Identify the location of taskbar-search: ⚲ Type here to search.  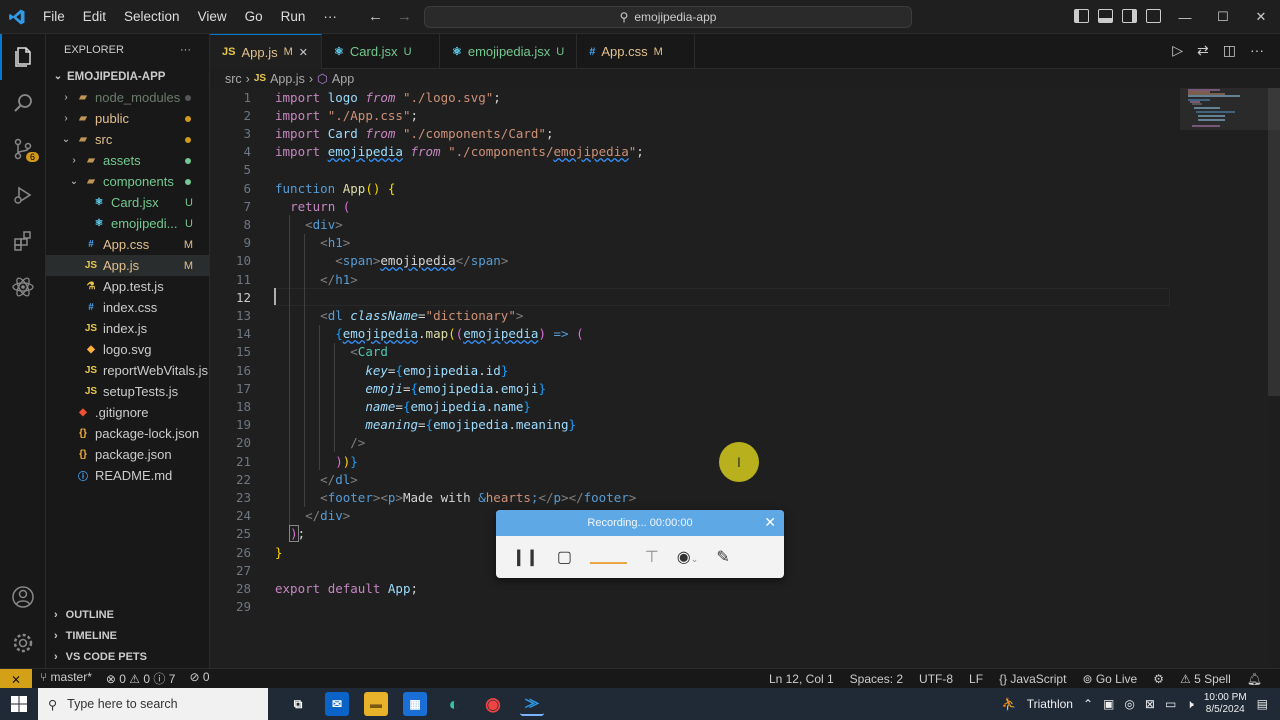
(153, 704).